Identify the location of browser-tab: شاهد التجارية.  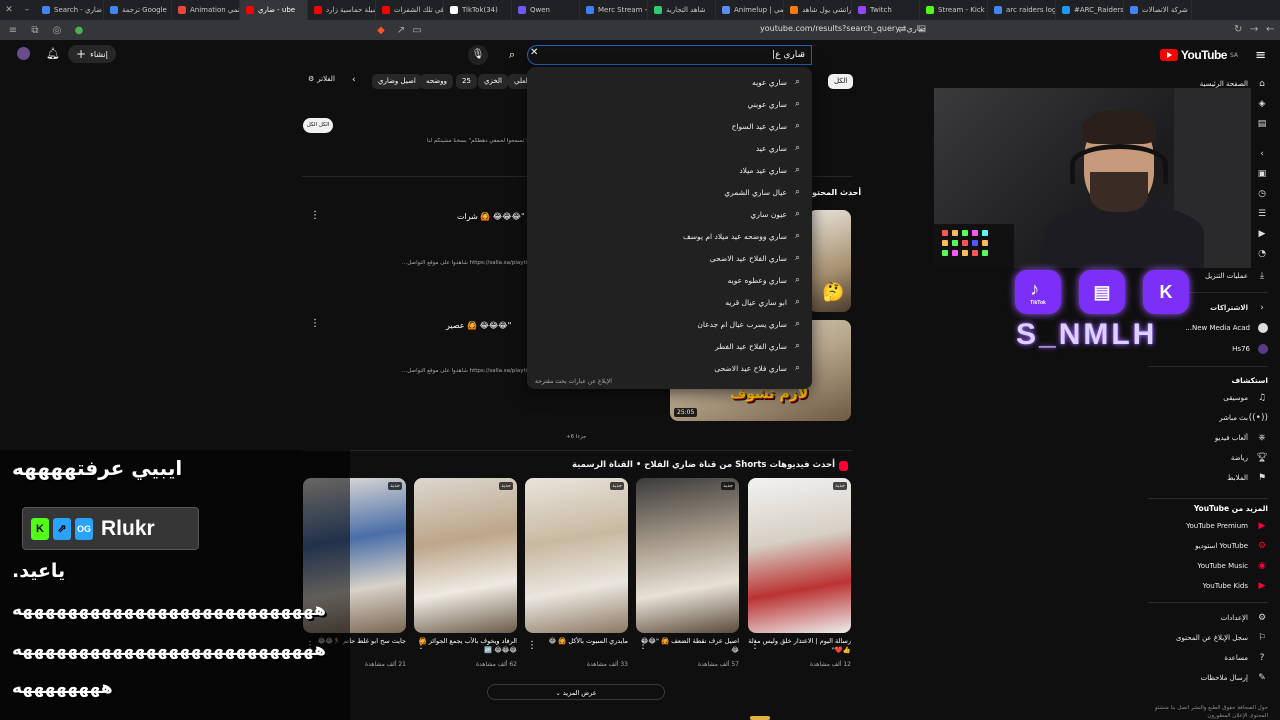
(682, 10).